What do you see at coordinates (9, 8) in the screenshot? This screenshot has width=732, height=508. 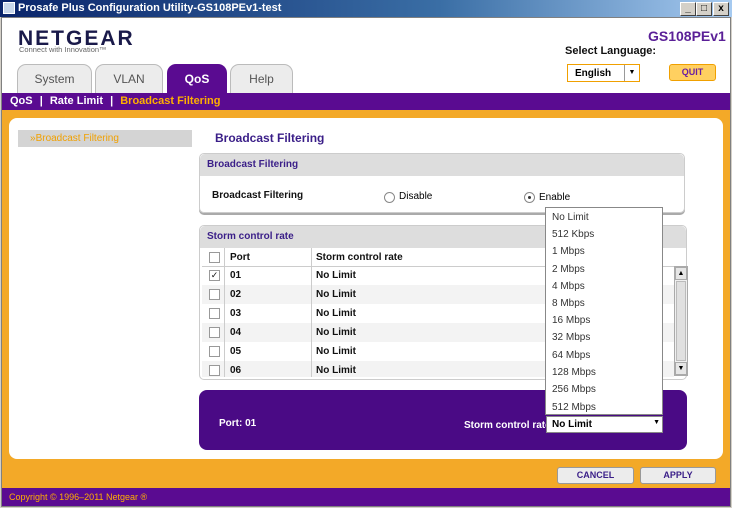 I see `app-icon` at bounding box center [9, 8].